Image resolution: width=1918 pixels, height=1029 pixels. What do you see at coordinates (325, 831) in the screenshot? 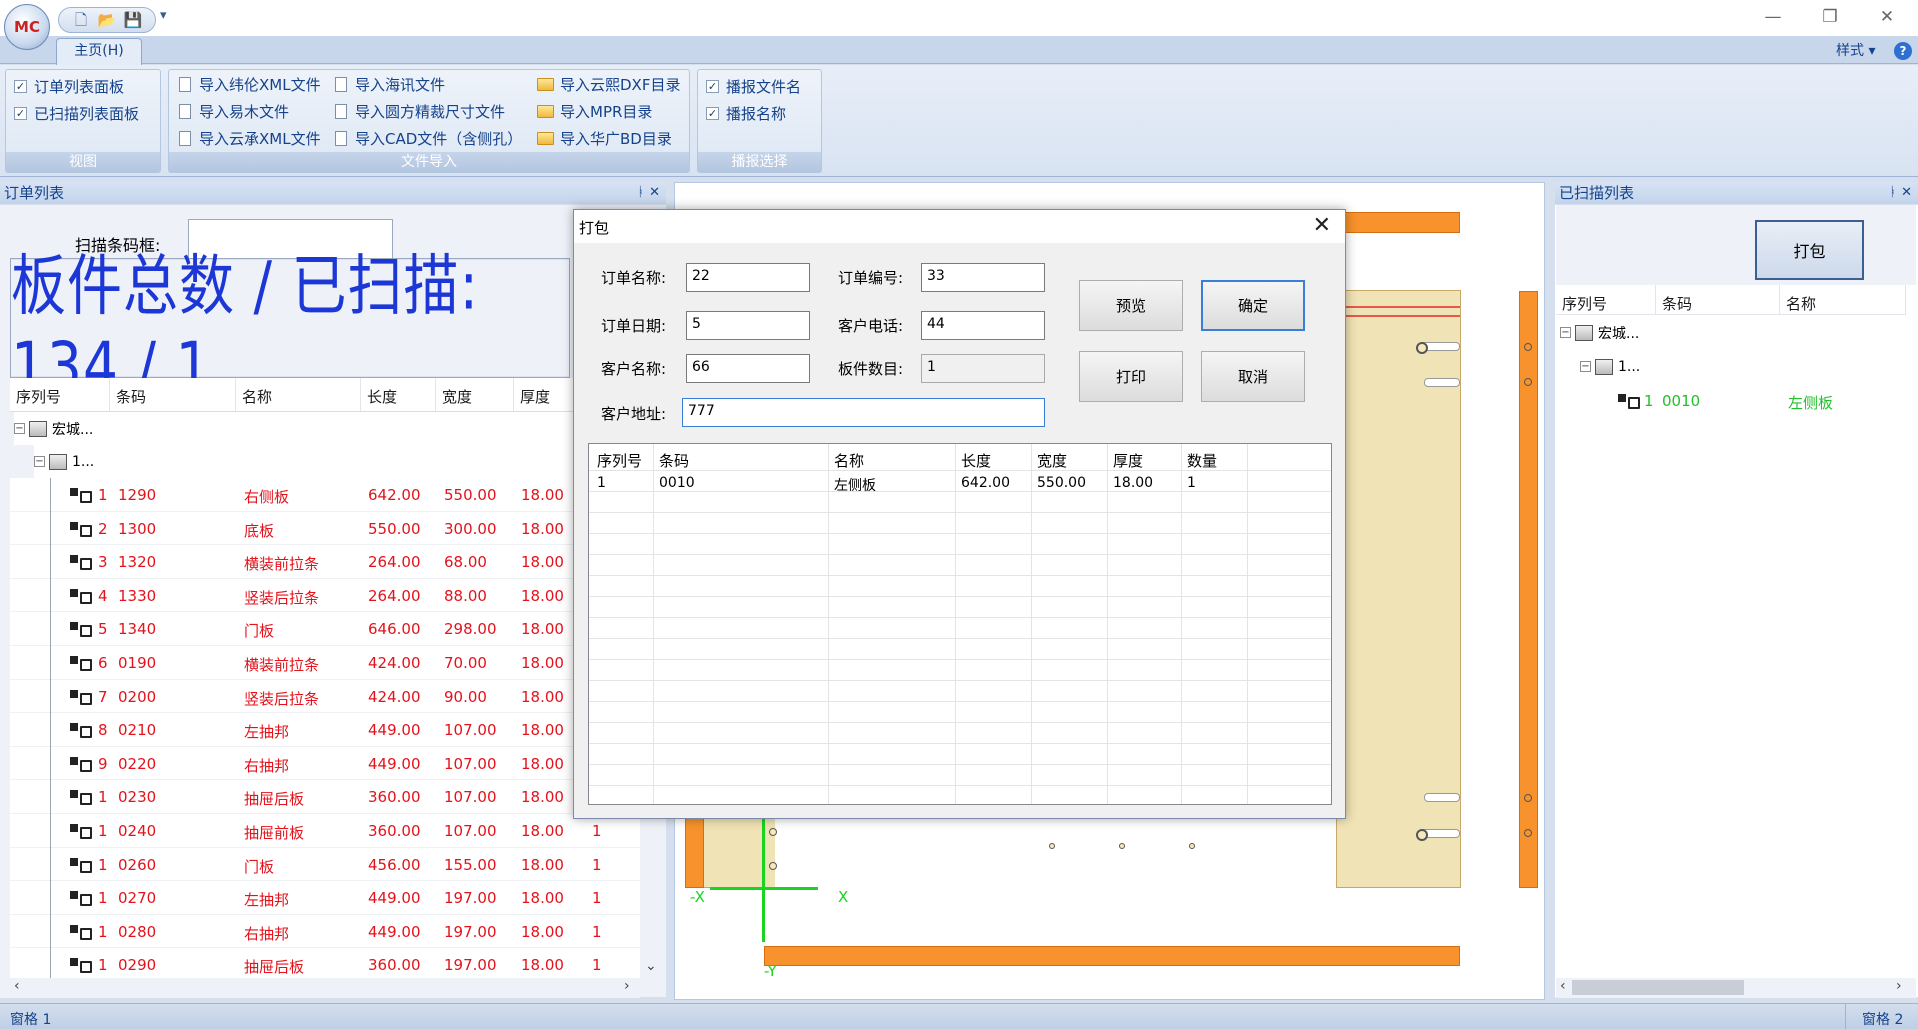
I see `table-row: 1 0240 抽屉前板 360.00 107.00 18.00 1` at bounding box center [325, 831].